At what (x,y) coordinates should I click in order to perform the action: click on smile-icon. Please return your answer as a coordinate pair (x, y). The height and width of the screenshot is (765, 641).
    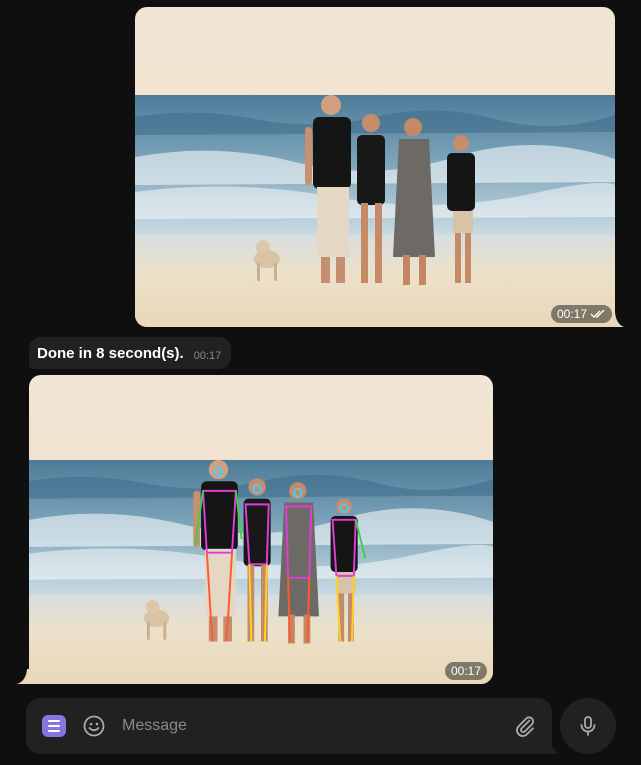
    Looking at the image, I should click on (94, 726).